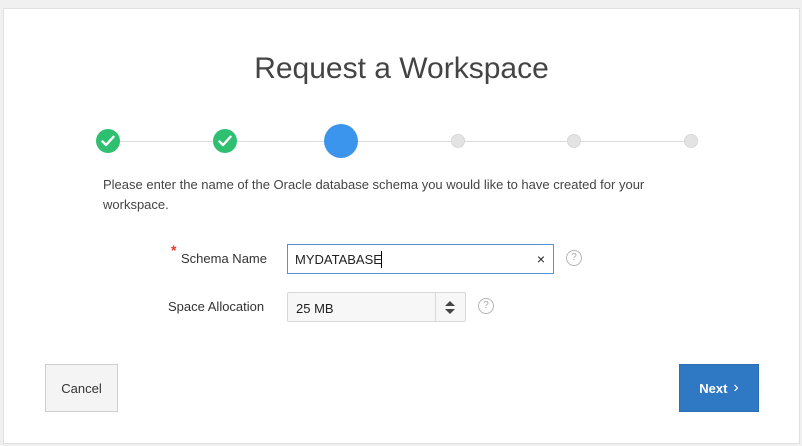  I want to click on wizard-step-3-current, so click(341, 141).